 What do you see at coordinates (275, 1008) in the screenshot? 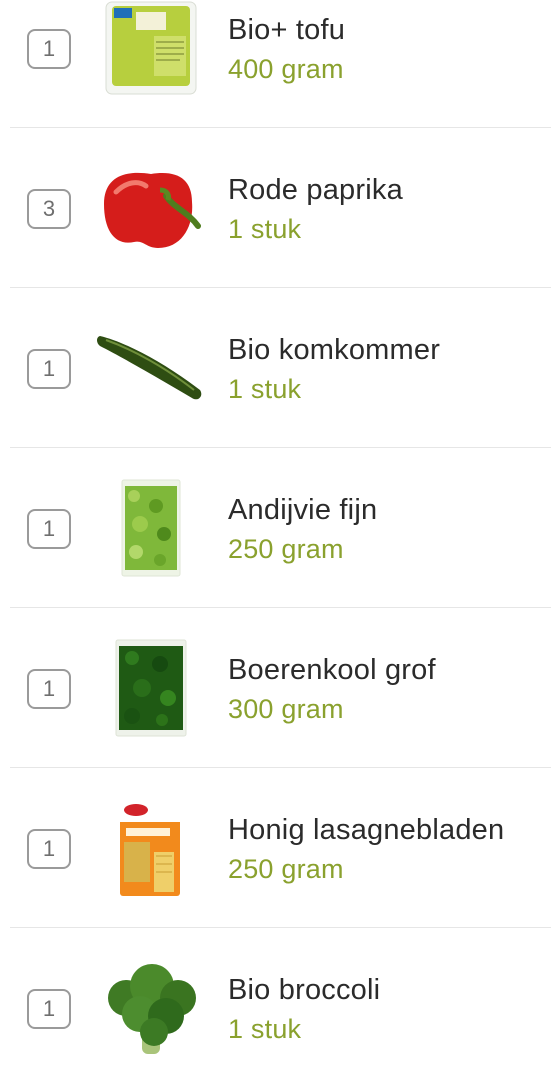
I see `list-item: 1 Bio broccoli 1 stuk` at bounding box center [275, 1008].